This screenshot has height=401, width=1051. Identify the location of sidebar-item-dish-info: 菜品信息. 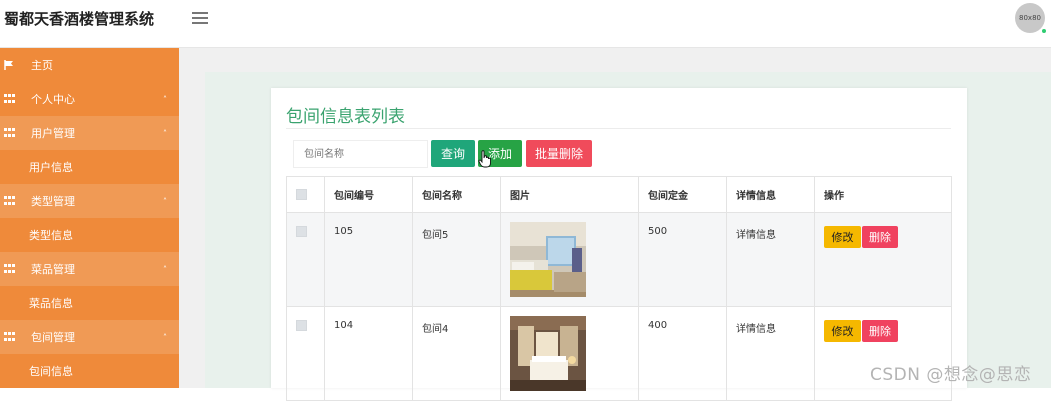
(89, 303).